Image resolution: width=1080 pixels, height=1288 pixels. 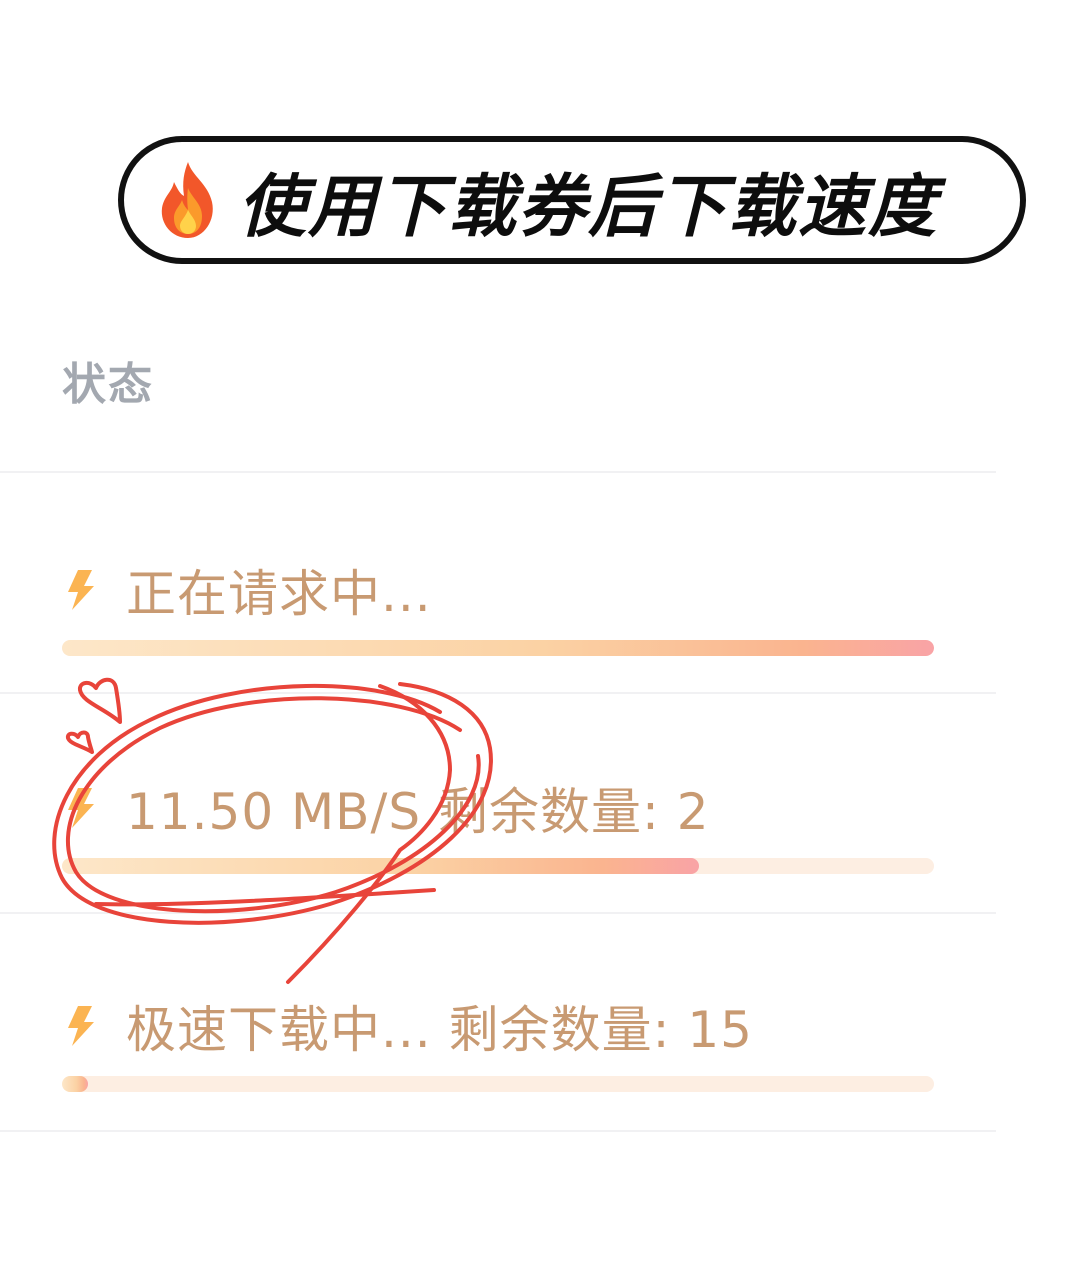 What do you see at coordinates (187, 200) in the screenshot?
I see `flame-icon` at bounding box center [187, 200].